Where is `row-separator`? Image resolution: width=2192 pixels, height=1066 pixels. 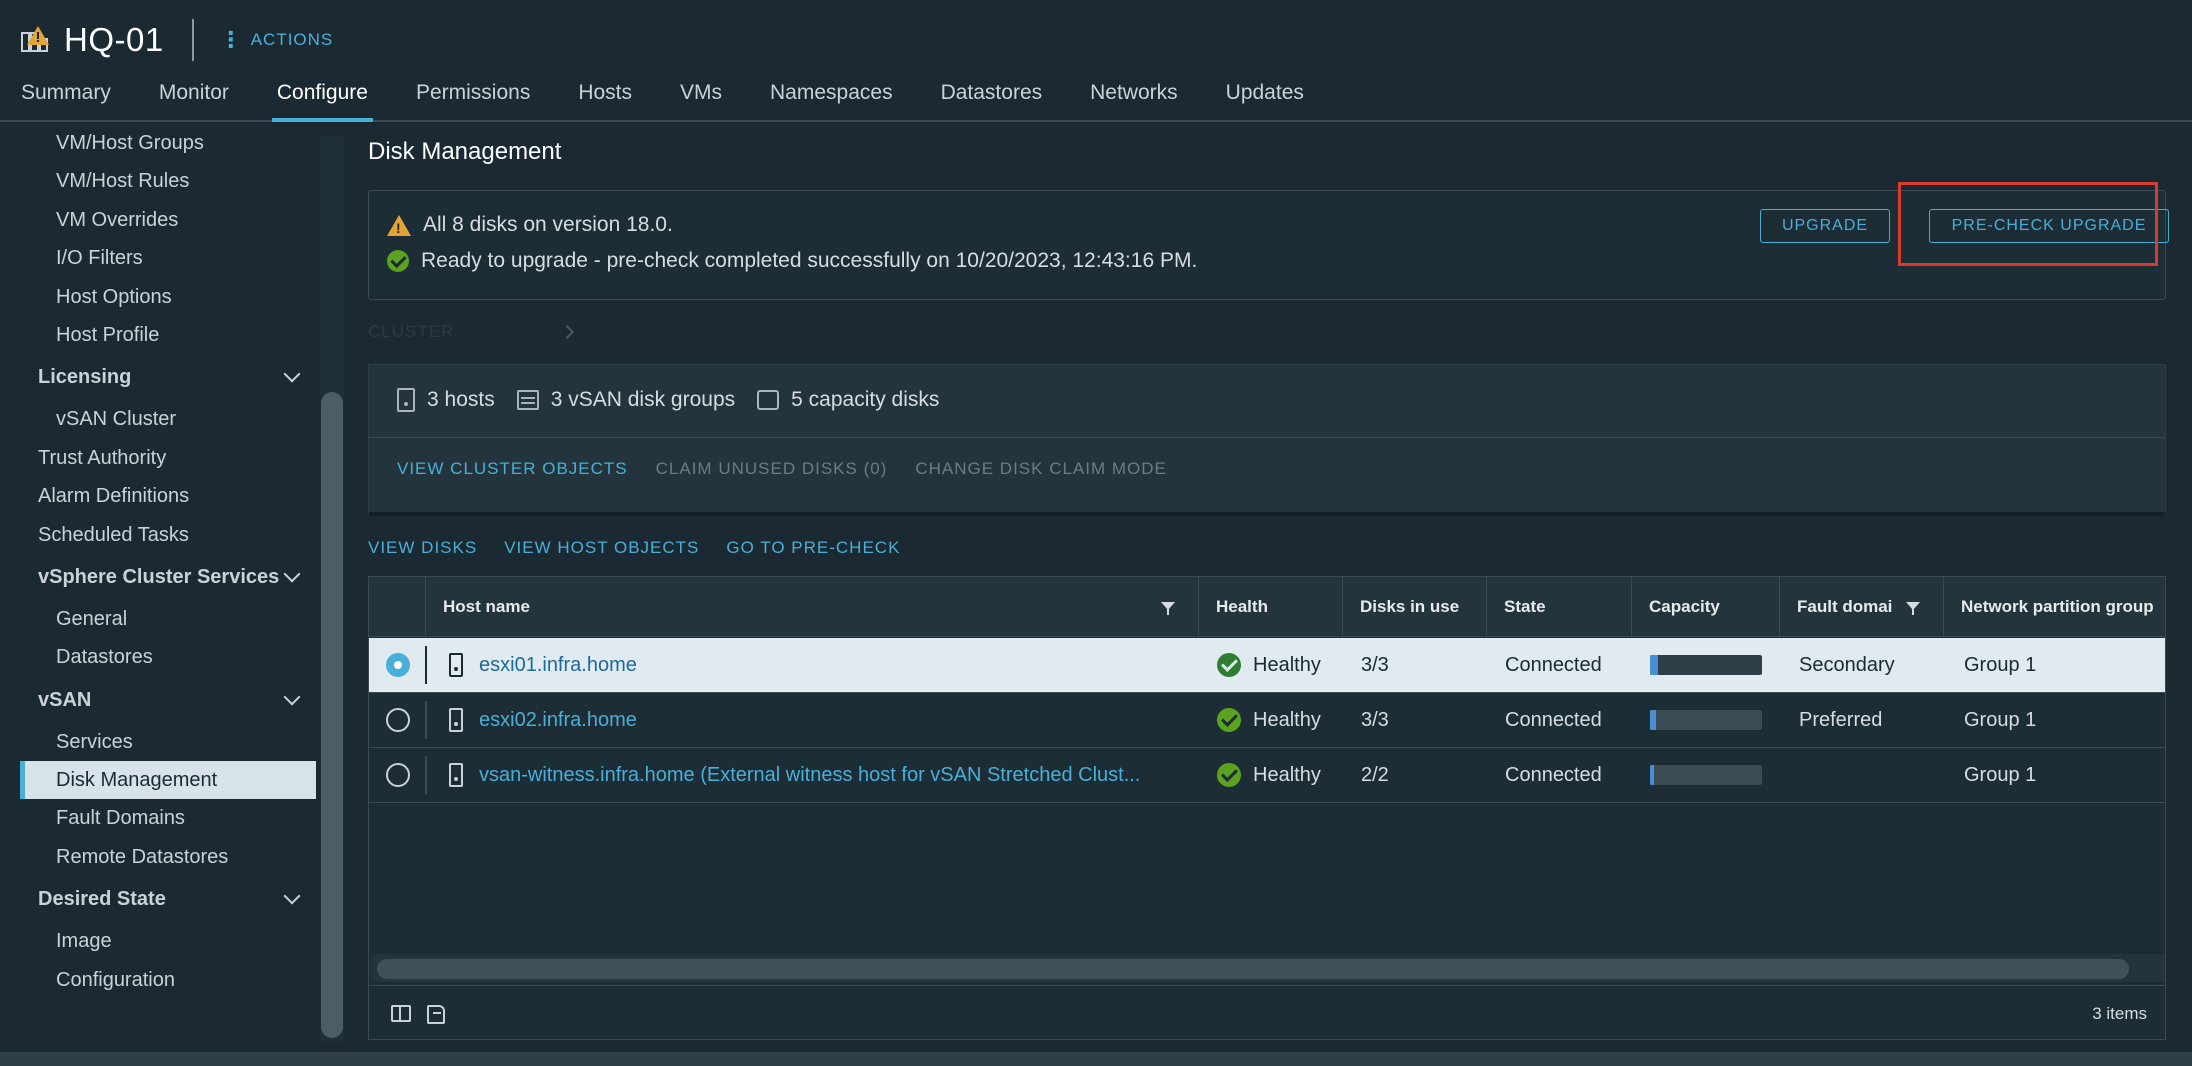
row-separator is located at coordinates (426, 720).